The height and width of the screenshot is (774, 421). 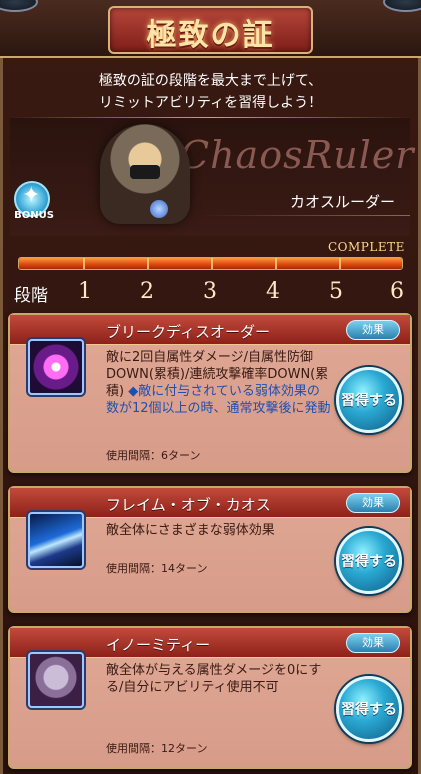 What do you see at coordinates (159, 209) in the screenshot?
I see `character-orb-icon` at bounding box center [159, 209].